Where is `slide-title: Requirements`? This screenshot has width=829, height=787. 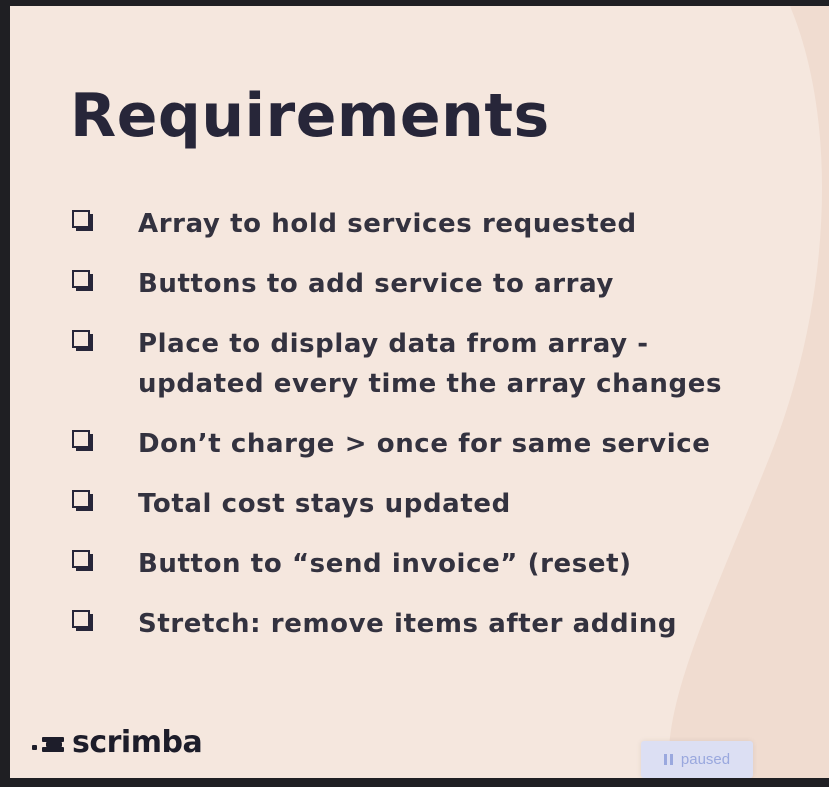
slide-title: Requirements is located at coordinates (310, 116).